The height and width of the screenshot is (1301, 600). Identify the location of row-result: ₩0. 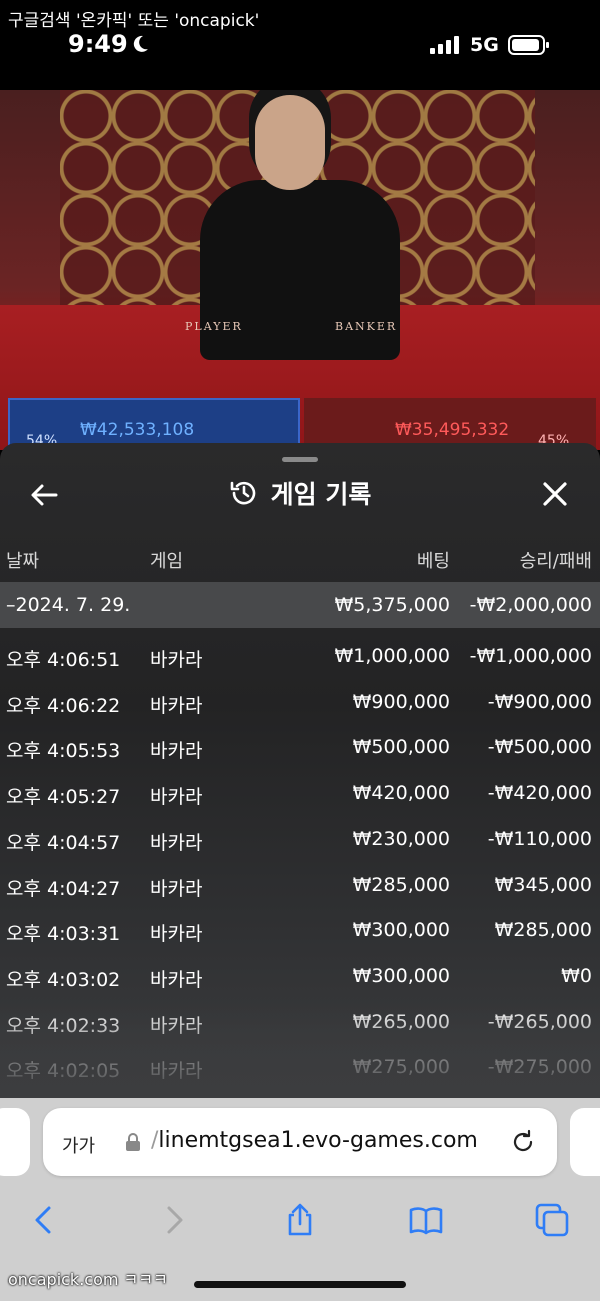
(576, 975).